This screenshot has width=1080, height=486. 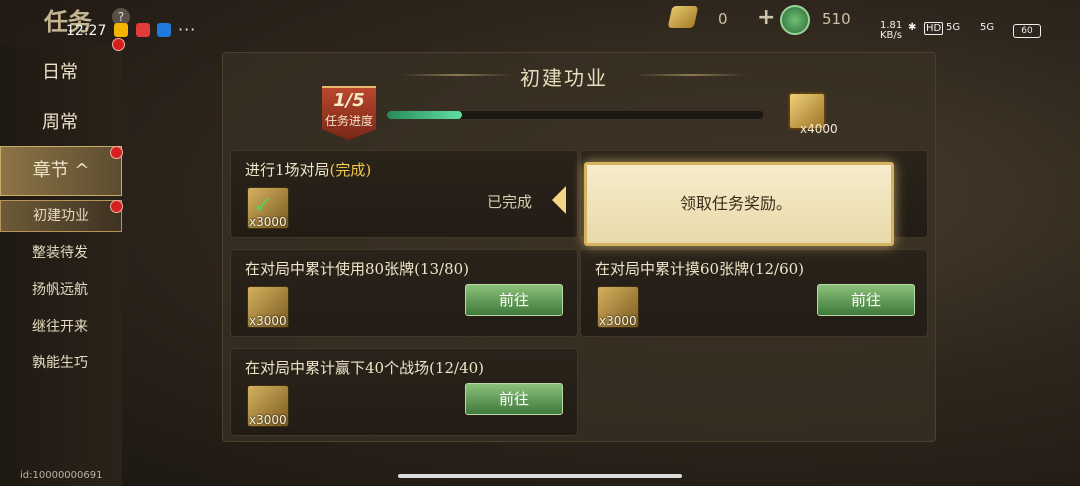 I want to click on task-card: 在对局中累计使用80张牌(13/80) x3000 前往, so click(x=404, y=293).